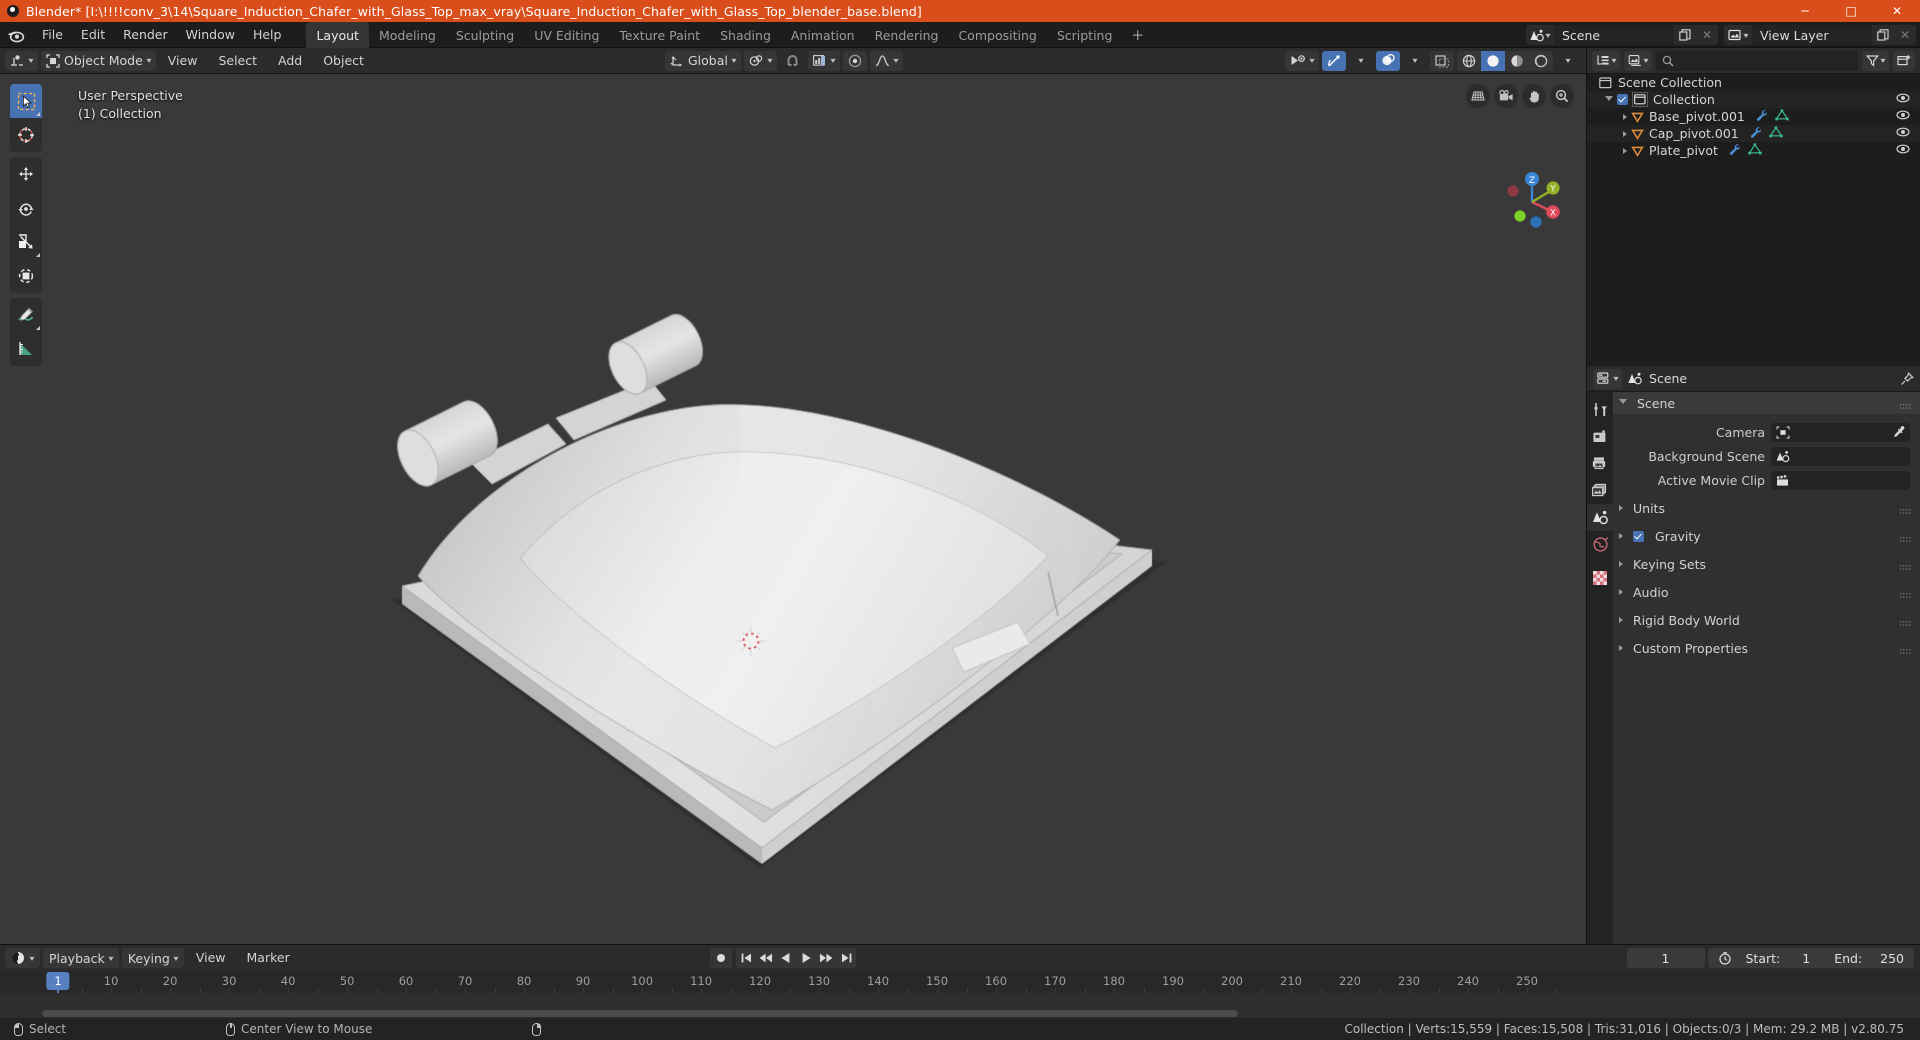 Image resolution: width=1920 pixels, height=1040 pixels. What do you see at coordinates (1897, 11) in the screenshot?
I see `close-button: ✕` at bounding box center [1897, 11].